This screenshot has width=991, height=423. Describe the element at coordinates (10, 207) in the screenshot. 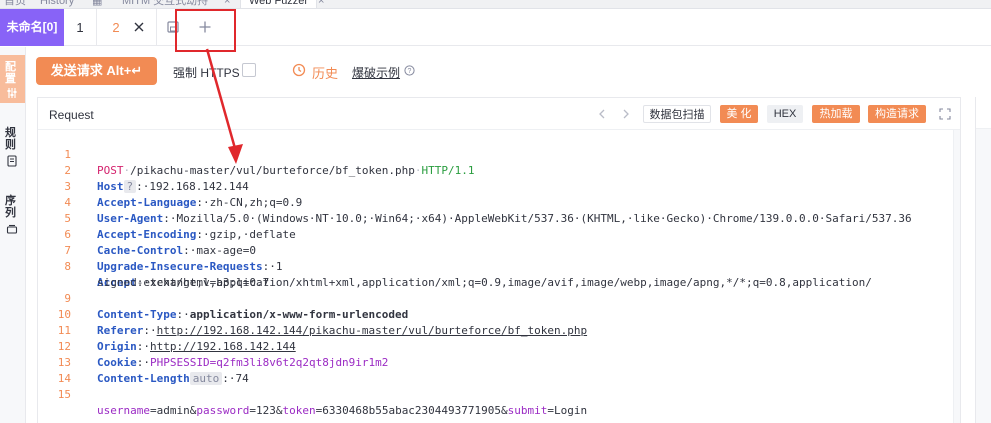

I see `sidebar-item-label: 序列` at that location.